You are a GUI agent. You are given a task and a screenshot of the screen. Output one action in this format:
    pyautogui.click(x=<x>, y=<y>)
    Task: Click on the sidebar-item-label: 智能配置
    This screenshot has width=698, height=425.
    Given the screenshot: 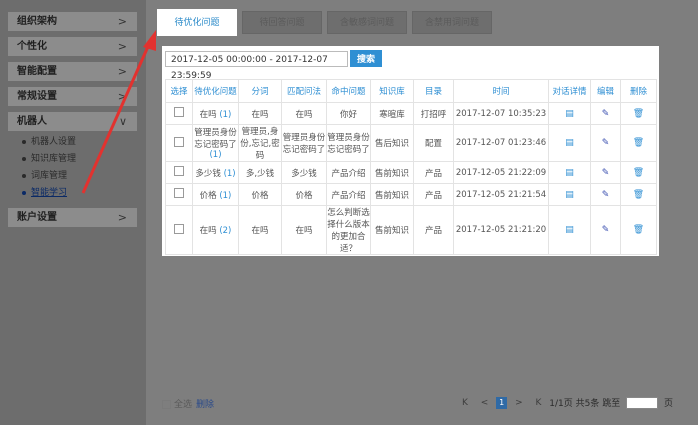 What is the action you would take?
    pyautogui.click(x=37, y=71)
    